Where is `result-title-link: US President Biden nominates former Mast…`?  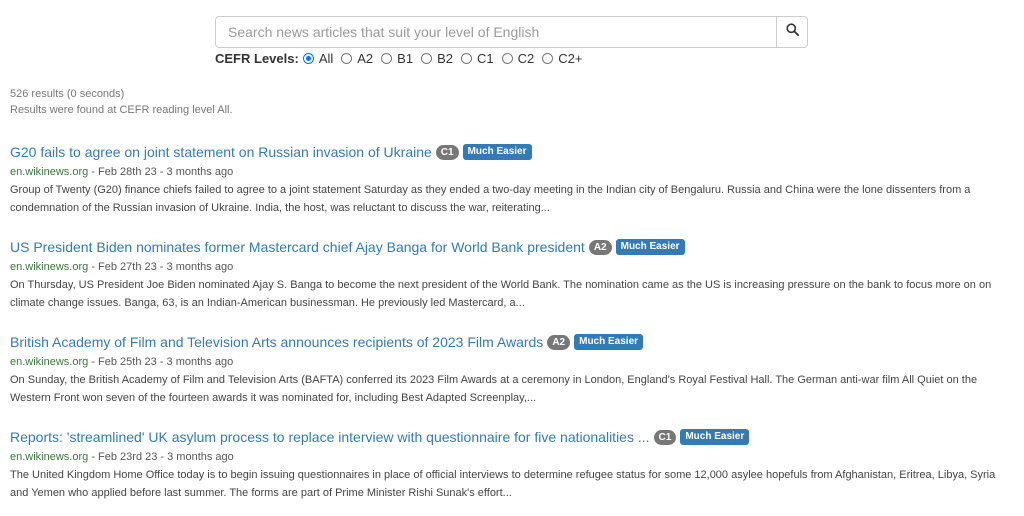
result-title-link: US President Biden nominates former Mast… is located at coordinates (297, 247).